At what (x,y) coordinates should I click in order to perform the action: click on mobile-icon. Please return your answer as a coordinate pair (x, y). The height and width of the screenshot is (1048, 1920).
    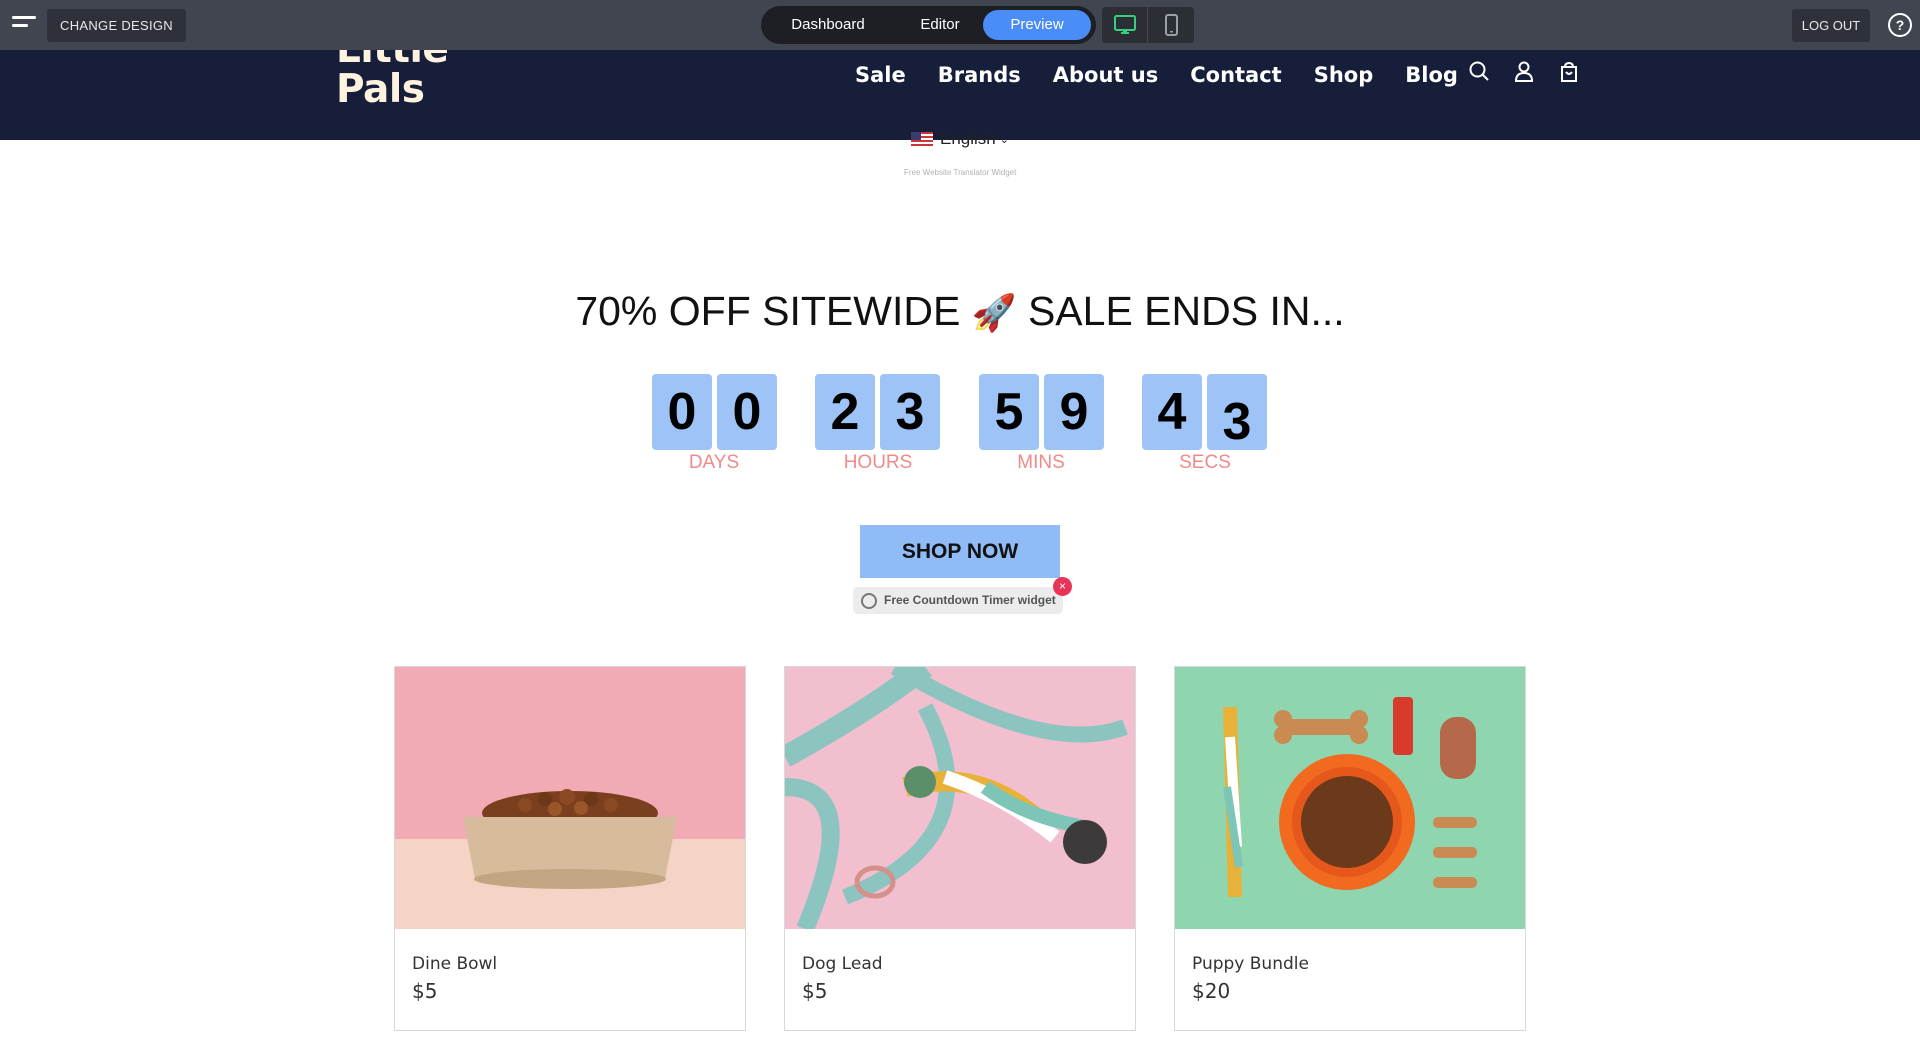
    Looking at the image, I should click on (1171, 25).